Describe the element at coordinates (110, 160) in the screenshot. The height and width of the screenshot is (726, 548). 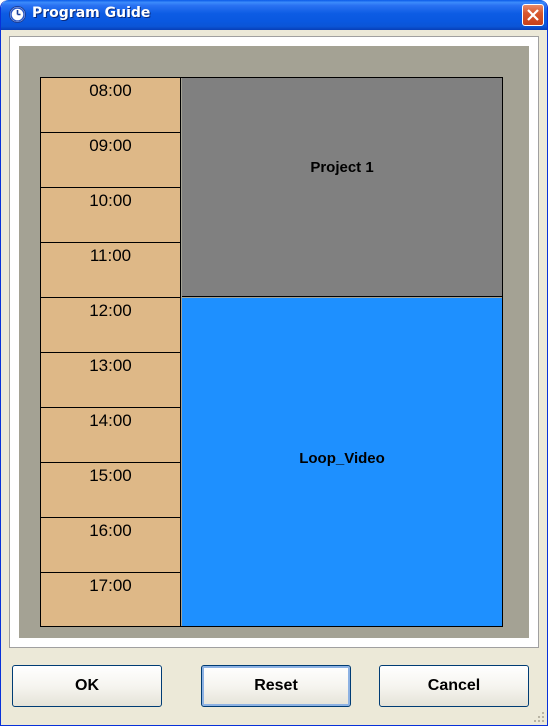
I see `time-slot: 09:00` at that location.